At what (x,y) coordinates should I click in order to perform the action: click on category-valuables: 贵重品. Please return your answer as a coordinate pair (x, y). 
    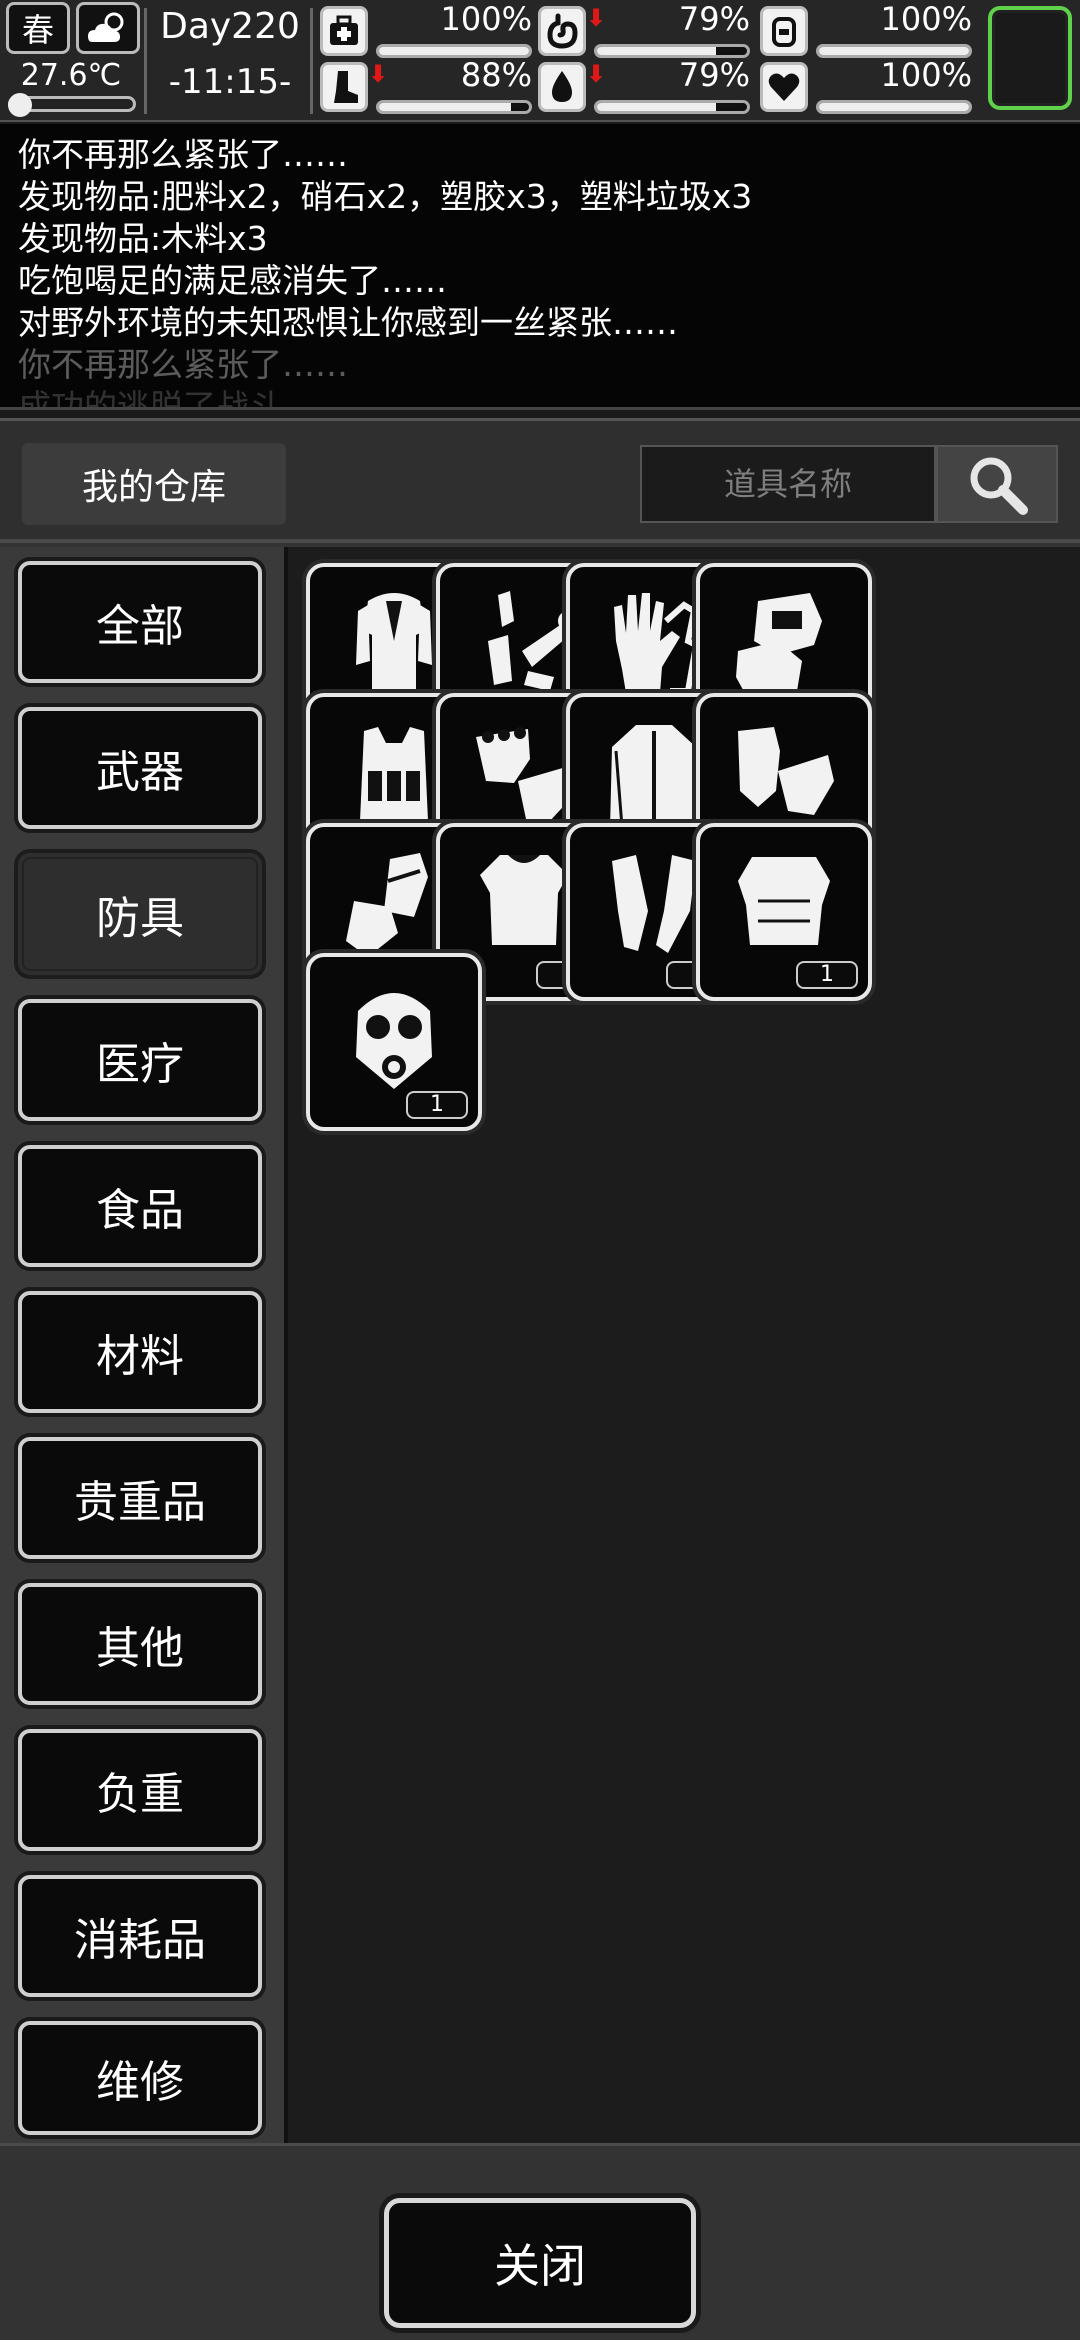
    Looking at the image, I should click on (140, 1498).